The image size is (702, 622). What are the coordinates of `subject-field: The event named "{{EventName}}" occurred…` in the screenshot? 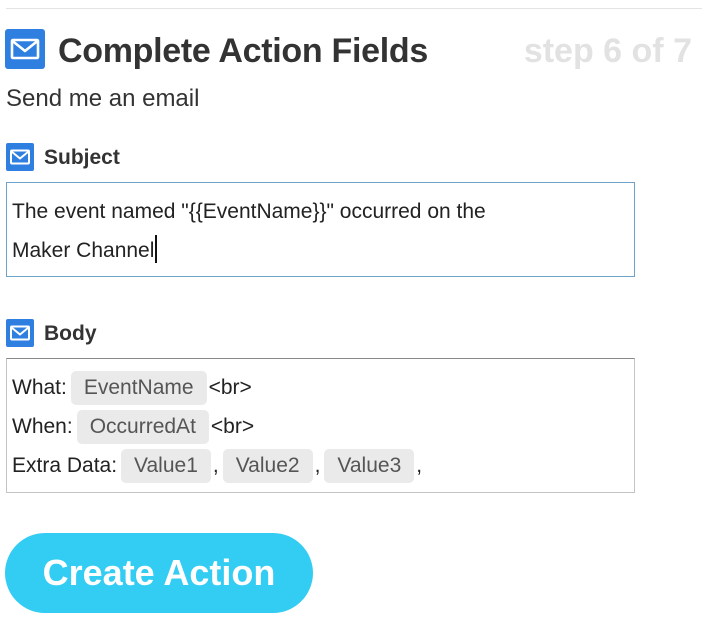 It's located at (320, 229).